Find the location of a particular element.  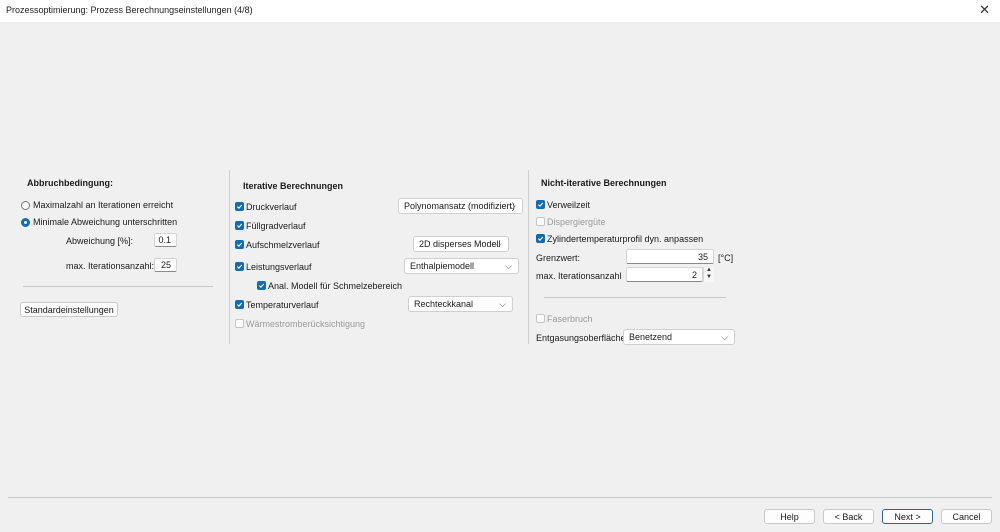

help-button: Help is located at coordinates (789, 516).